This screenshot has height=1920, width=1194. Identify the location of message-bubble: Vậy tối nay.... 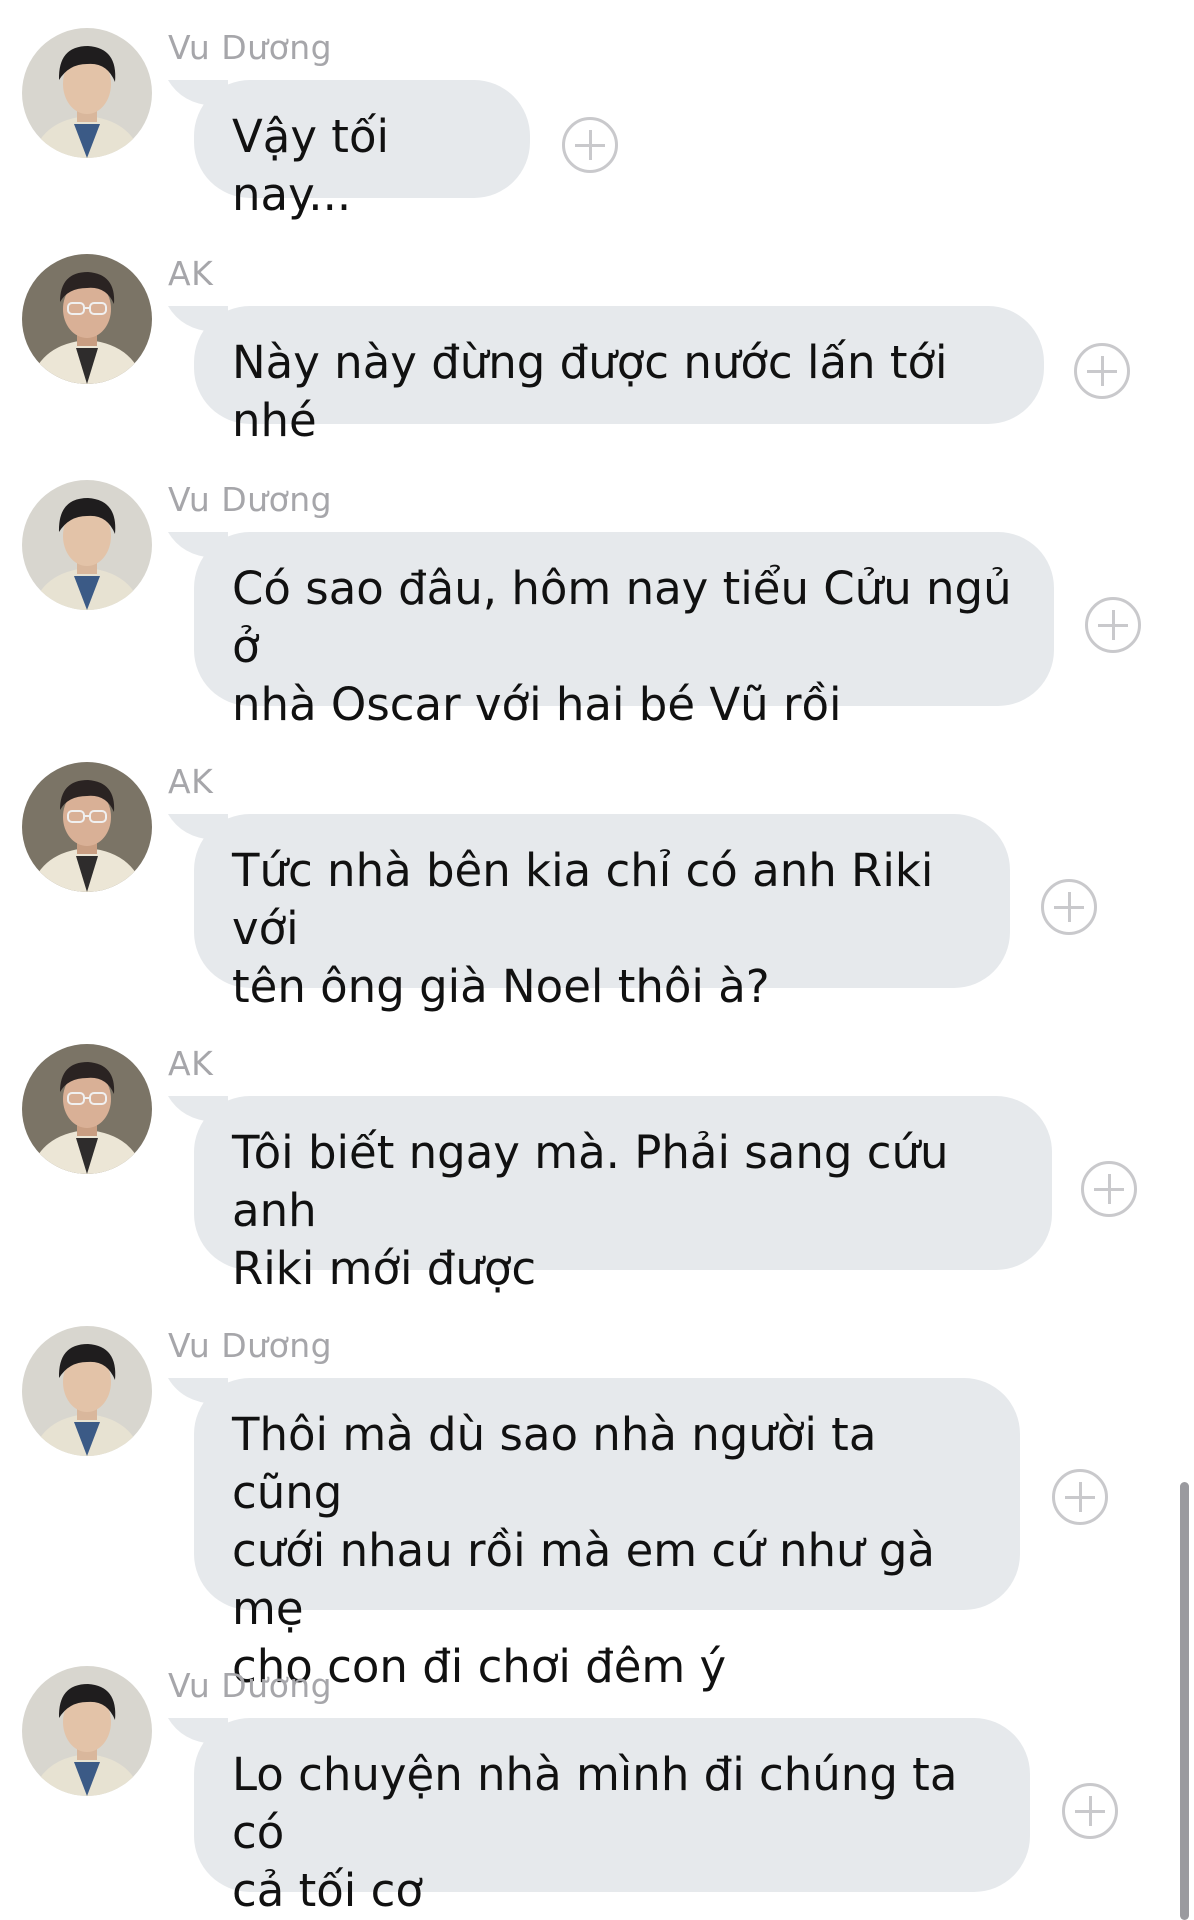
(362, 150).